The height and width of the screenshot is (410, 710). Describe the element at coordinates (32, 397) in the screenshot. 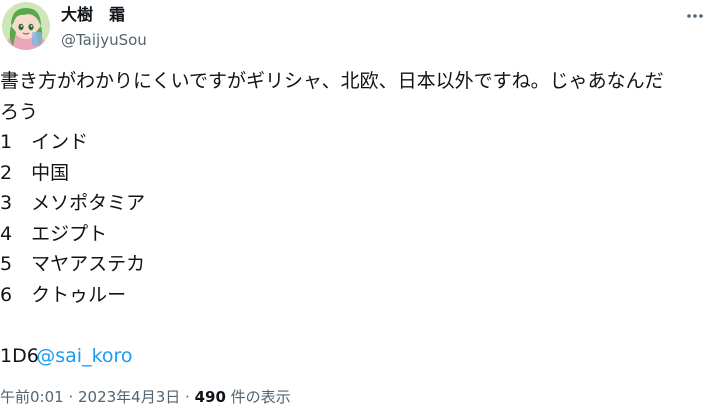

I see `tweet-time: 午前0:01` at that location.